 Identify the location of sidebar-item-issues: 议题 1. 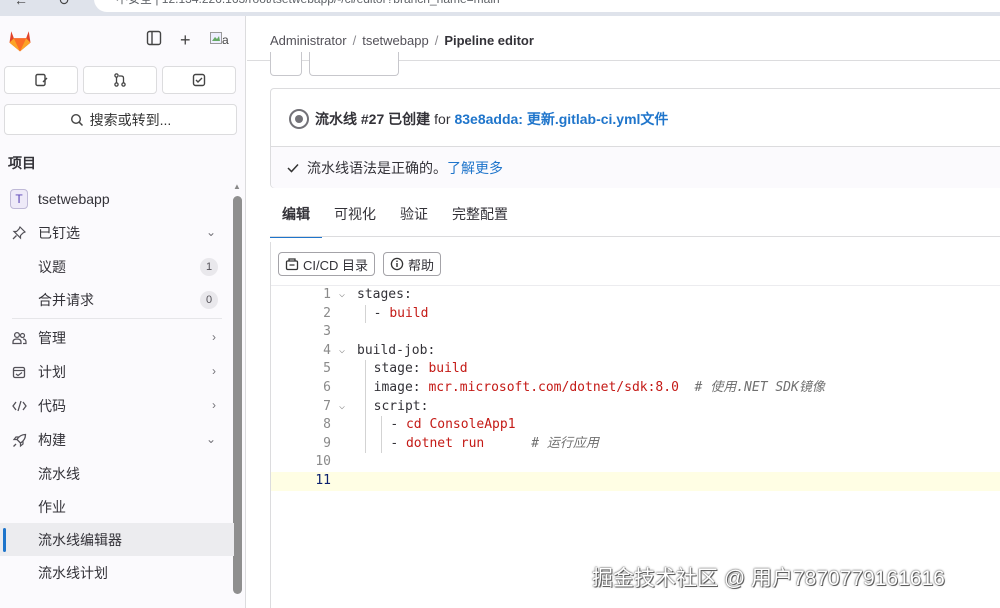
(117, 266).